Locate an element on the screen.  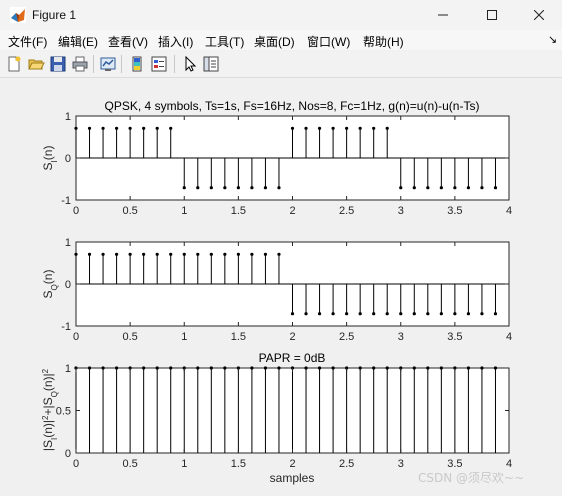
y-tick-label: 0.5 is located at coordinates (63, 412).